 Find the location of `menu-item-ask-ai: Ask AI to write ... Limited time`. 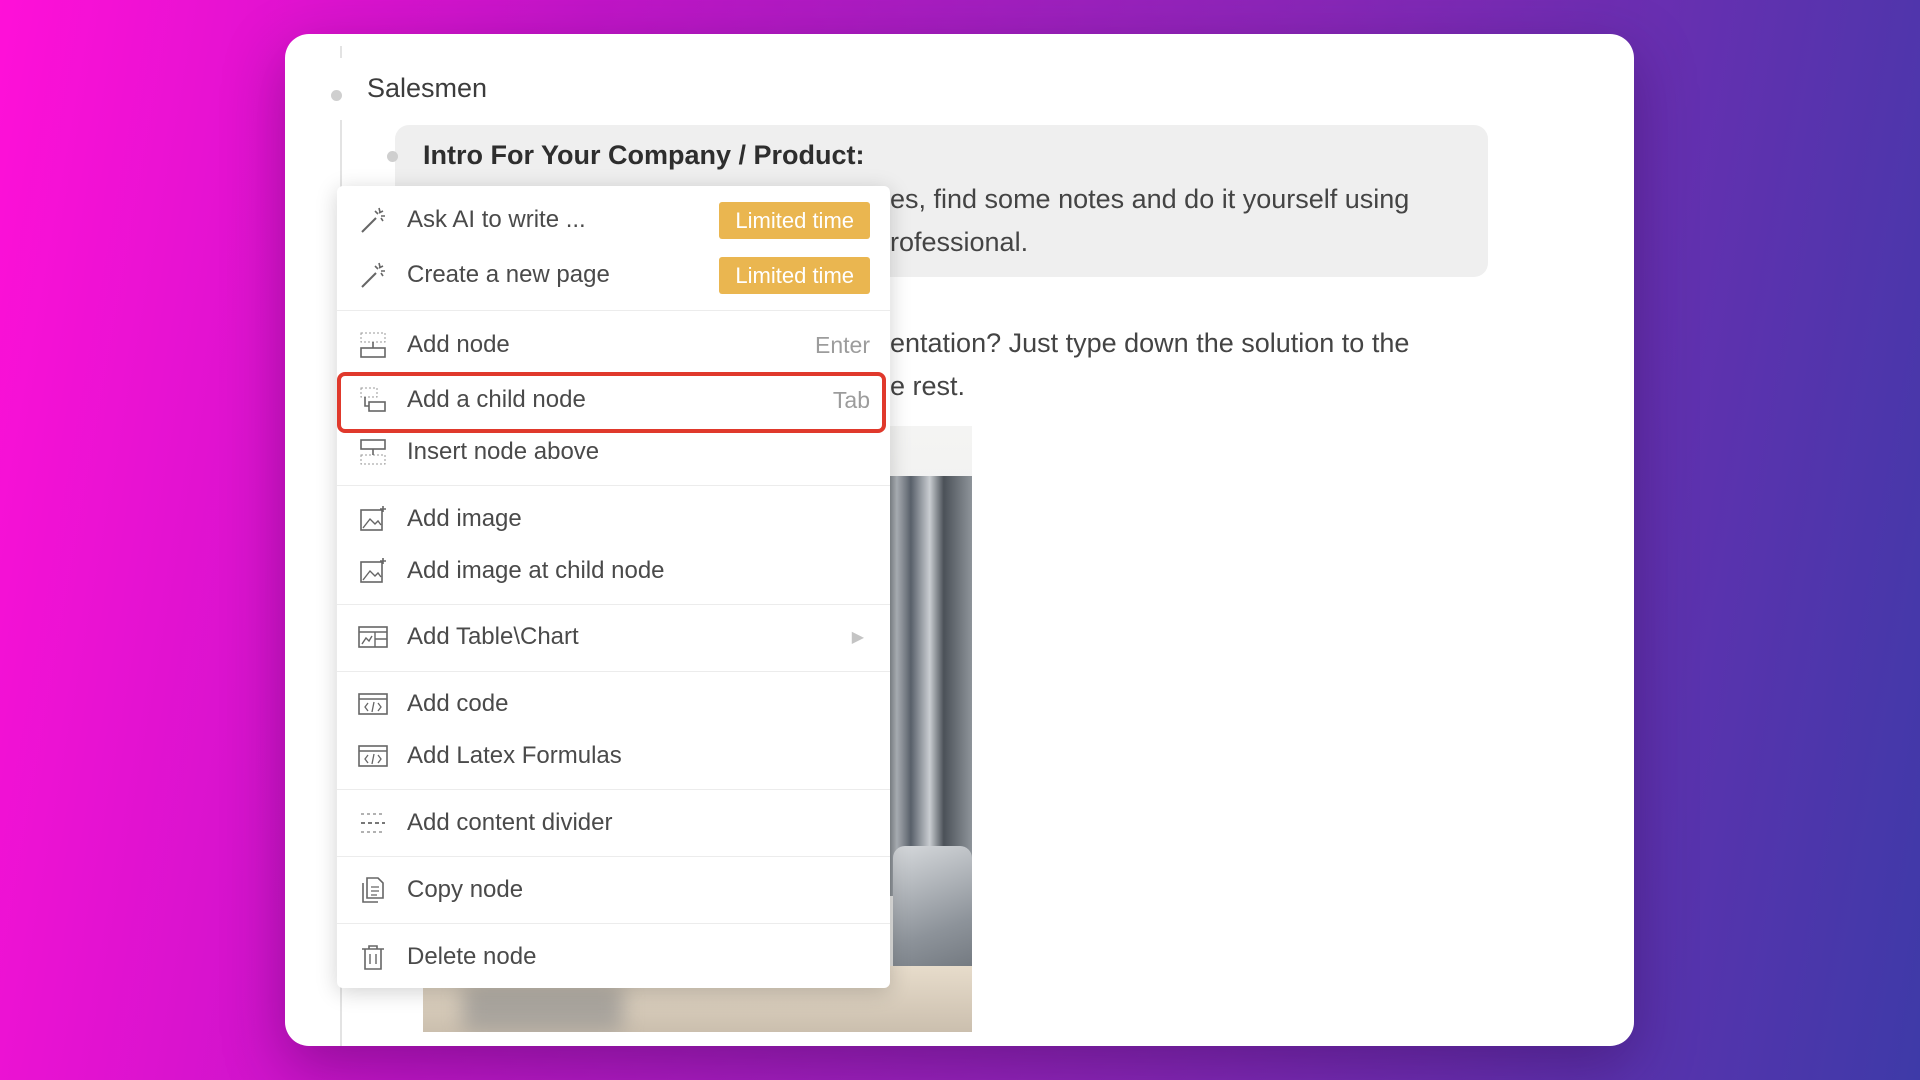

menu-item-ask-ai: Ask AI to write ... Limited time is located at coordinates (613, 220).